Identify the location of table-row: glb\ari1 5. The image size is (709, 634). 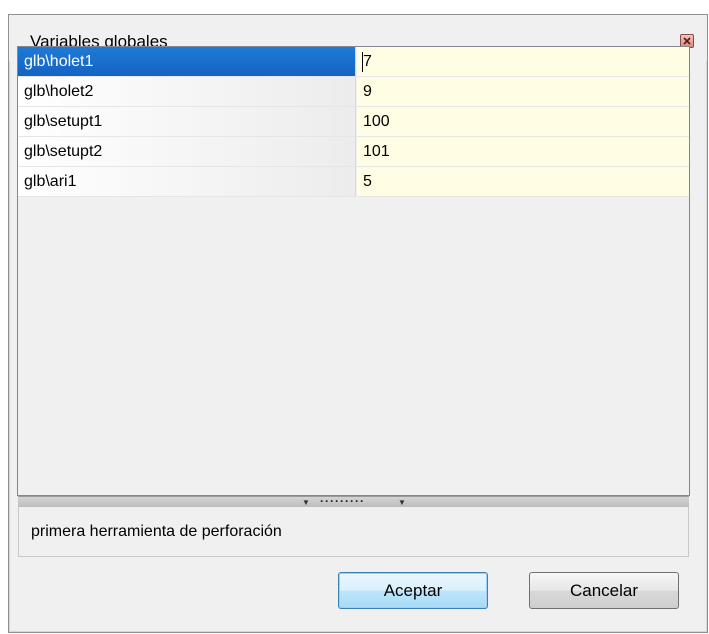
(353, 182).